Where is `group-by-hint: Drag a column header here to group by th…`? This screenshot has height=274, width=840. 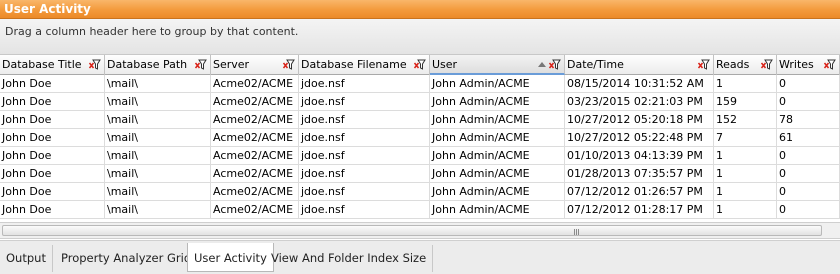 group-by-hint: Drag a column header here to group by th… is located at coordinates (152, 31).